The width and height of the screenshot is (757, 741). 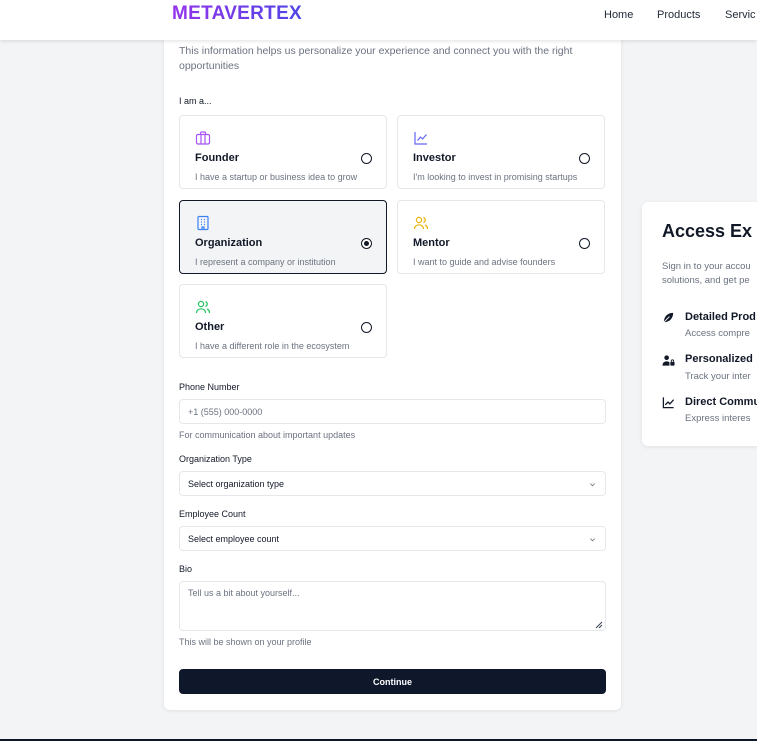 What do you see at coordinates (678, 15) in the screenshot?
I see `nav-link-products: Products` at bounding box center [678, 15].